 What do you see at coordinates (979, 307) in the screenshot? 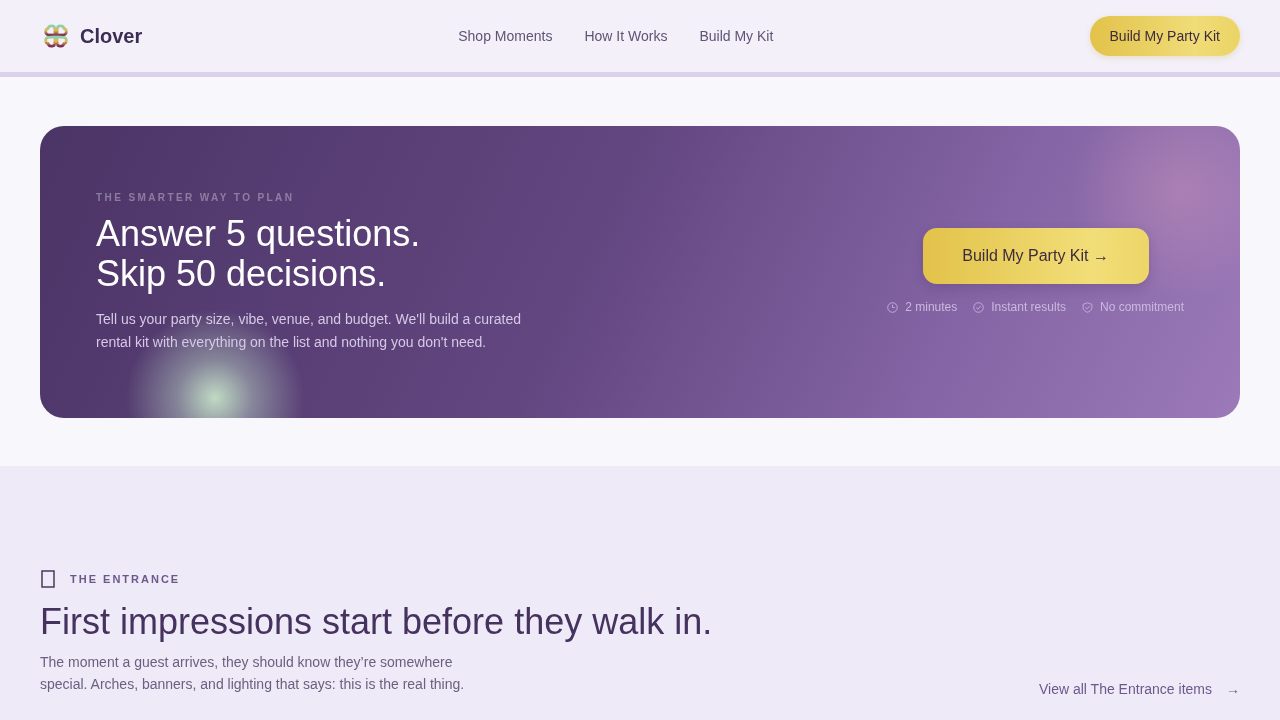
I see `check-circle-icon` at bounding box center [979, 307].